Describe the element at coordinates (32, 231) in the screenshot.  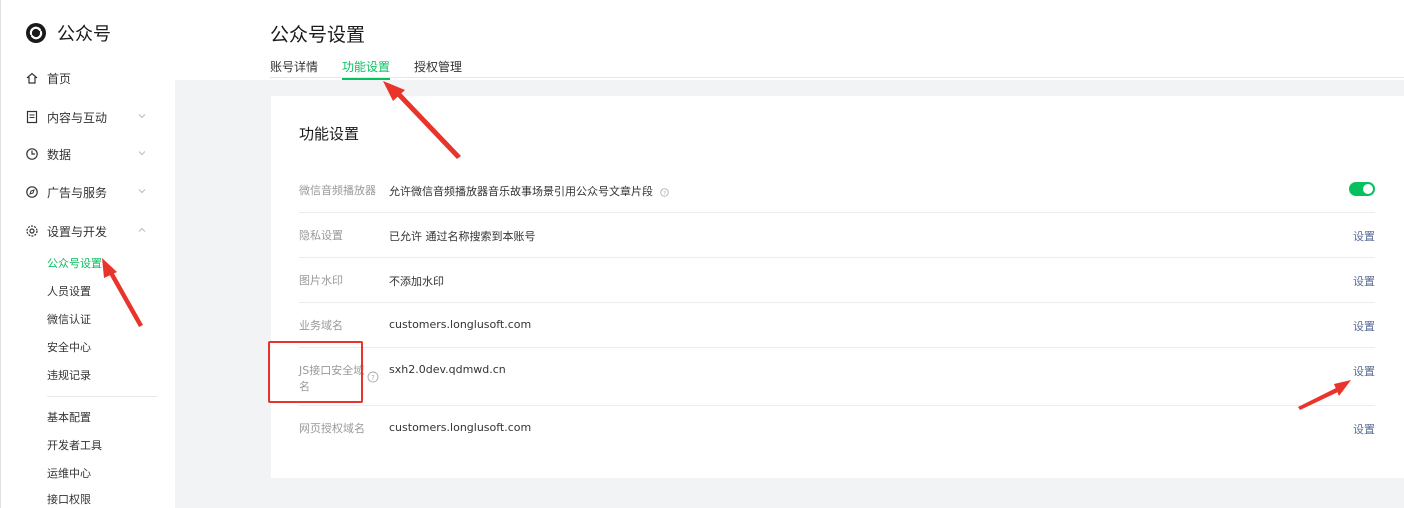
I see `gear-icon` at that location.